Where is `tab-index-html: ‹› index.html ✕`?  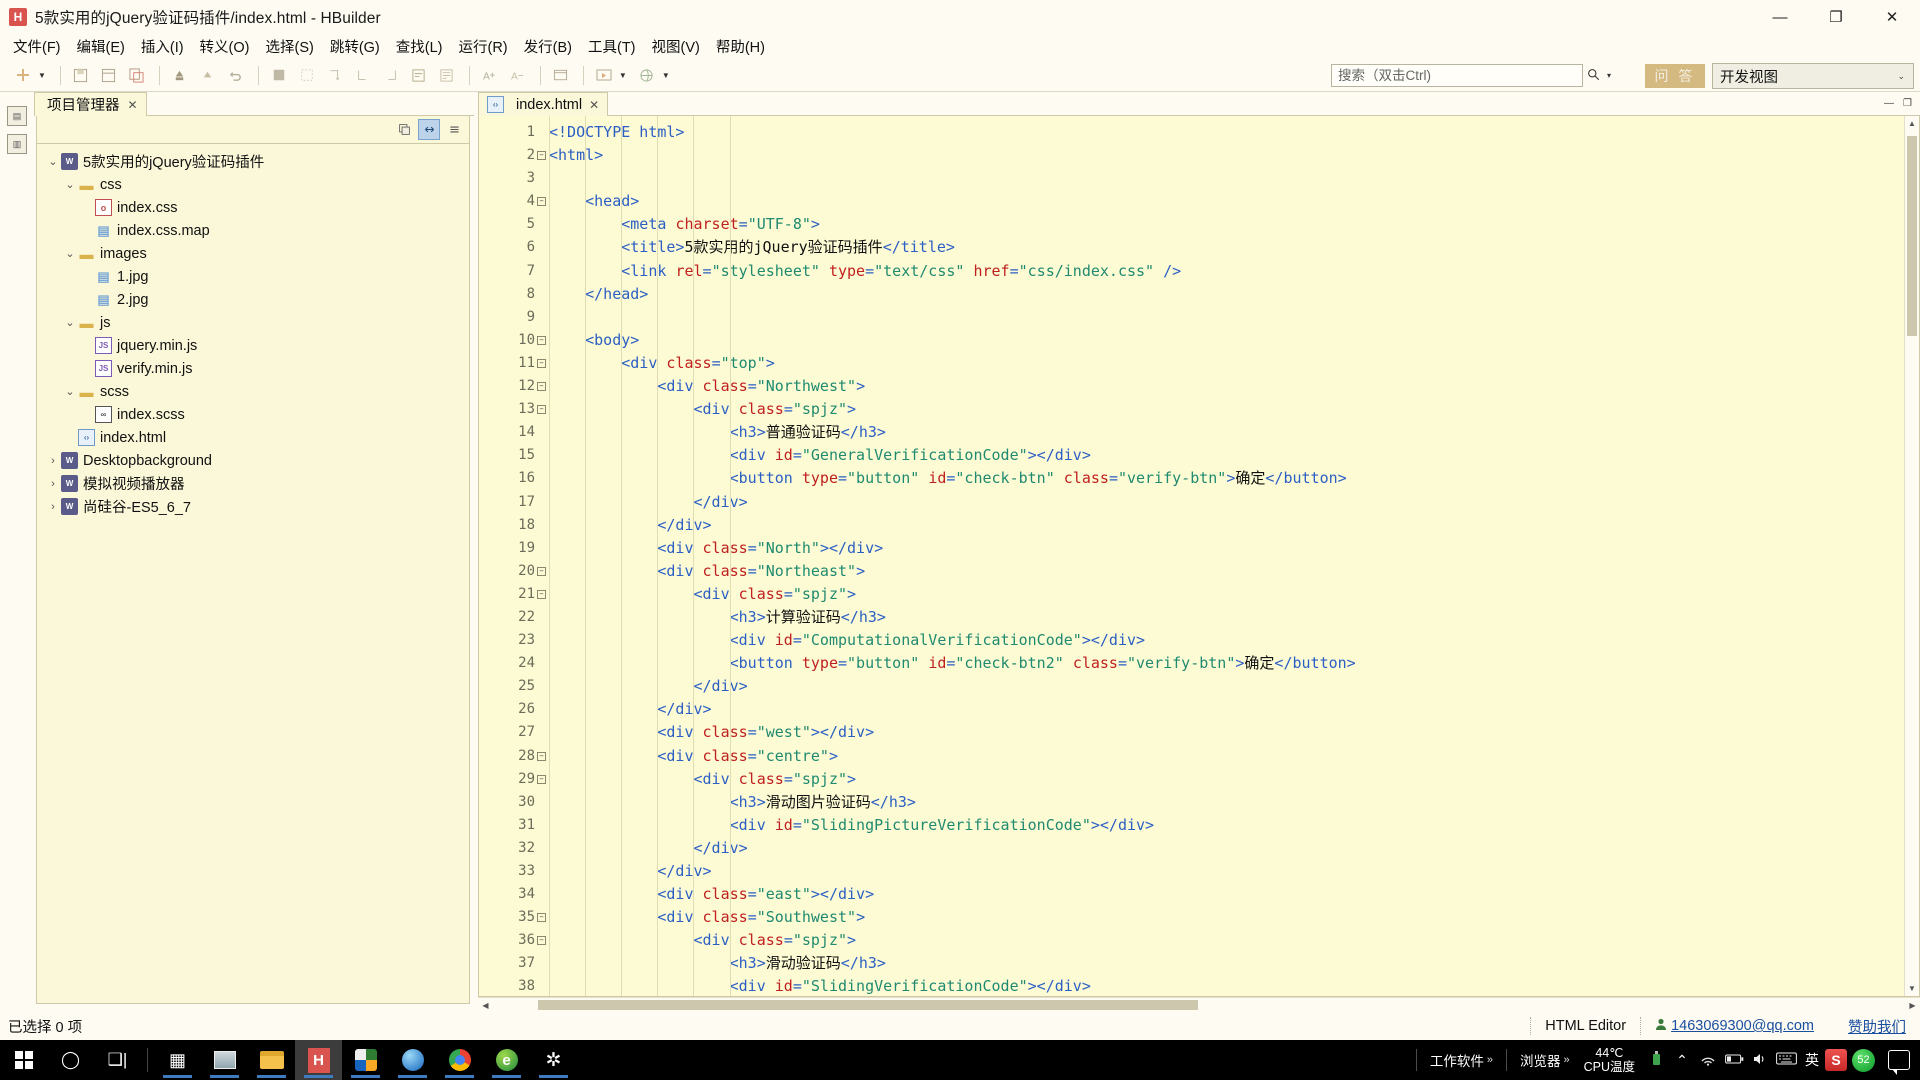 tab-index-html: ‹› index.html ✕ is located at coordinates (543, 104).